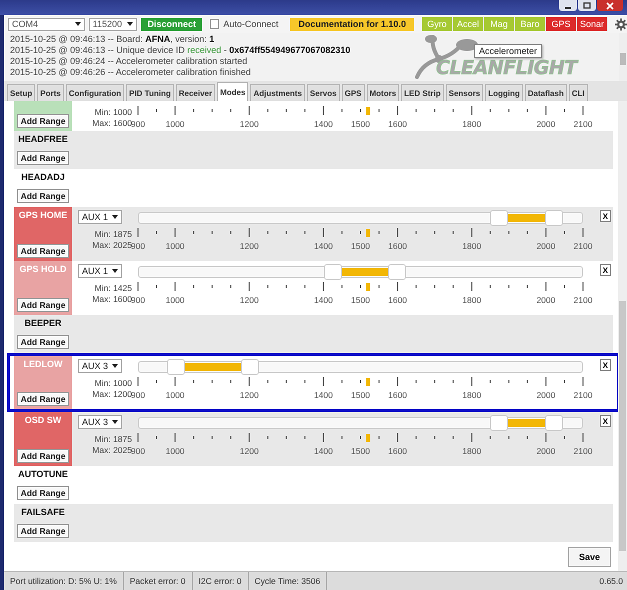 This screenshot has height=590, width=627. What do you see at coordinates (112, 39) in the screenshot?
I see `log-line: 2015-10-25 @ 09:46:13 -- Board: AFNA, version: 1` at bounding box center [112, 39].